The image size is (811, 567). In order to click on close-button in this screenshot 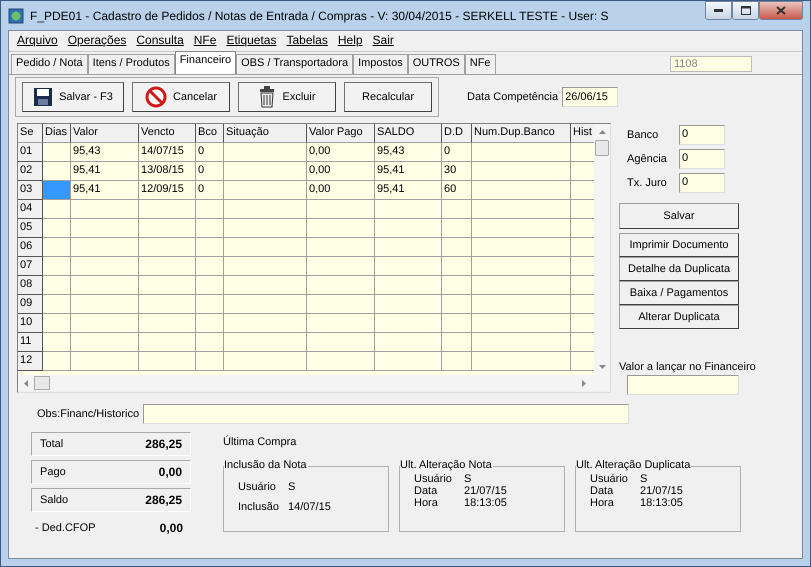, I will do `click(781, 10)`.